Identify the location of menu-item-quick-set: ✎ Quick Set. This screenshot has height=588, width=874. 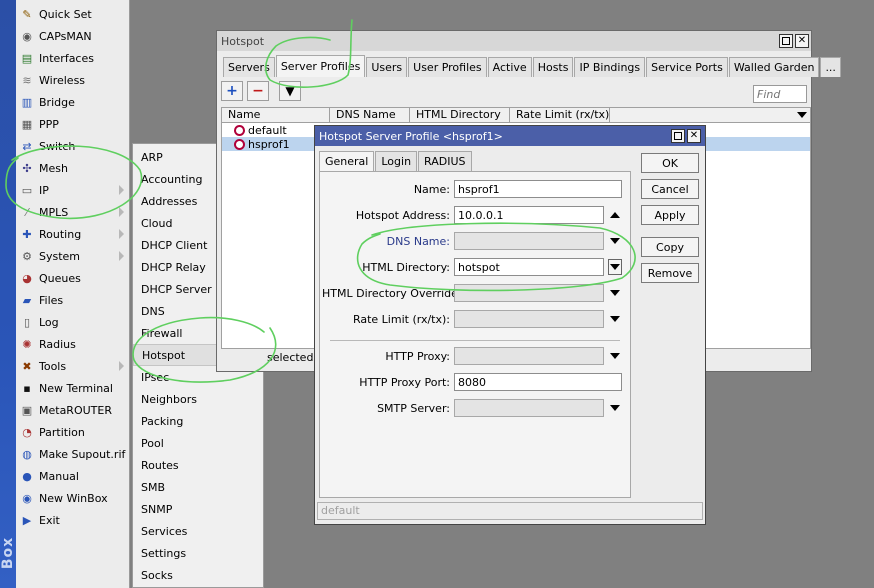
(73, 14).